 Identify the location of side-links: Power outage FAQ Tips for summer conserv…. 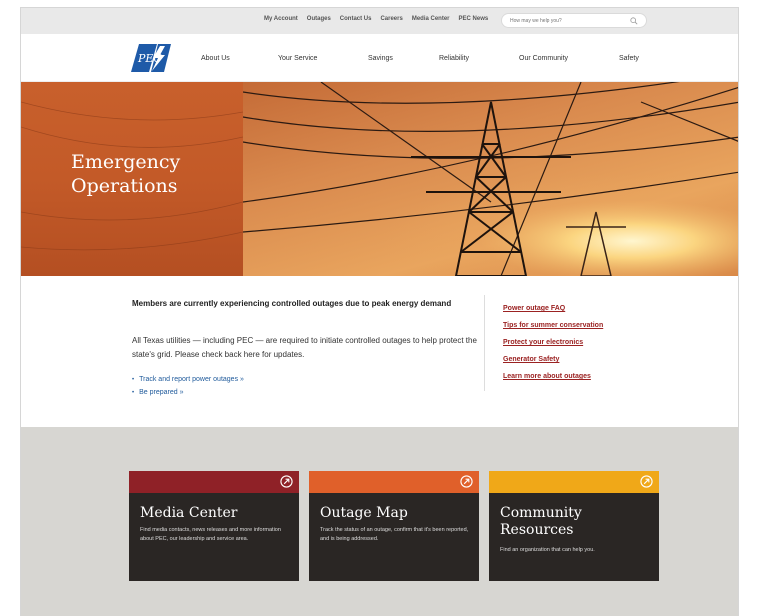
(553, 342).